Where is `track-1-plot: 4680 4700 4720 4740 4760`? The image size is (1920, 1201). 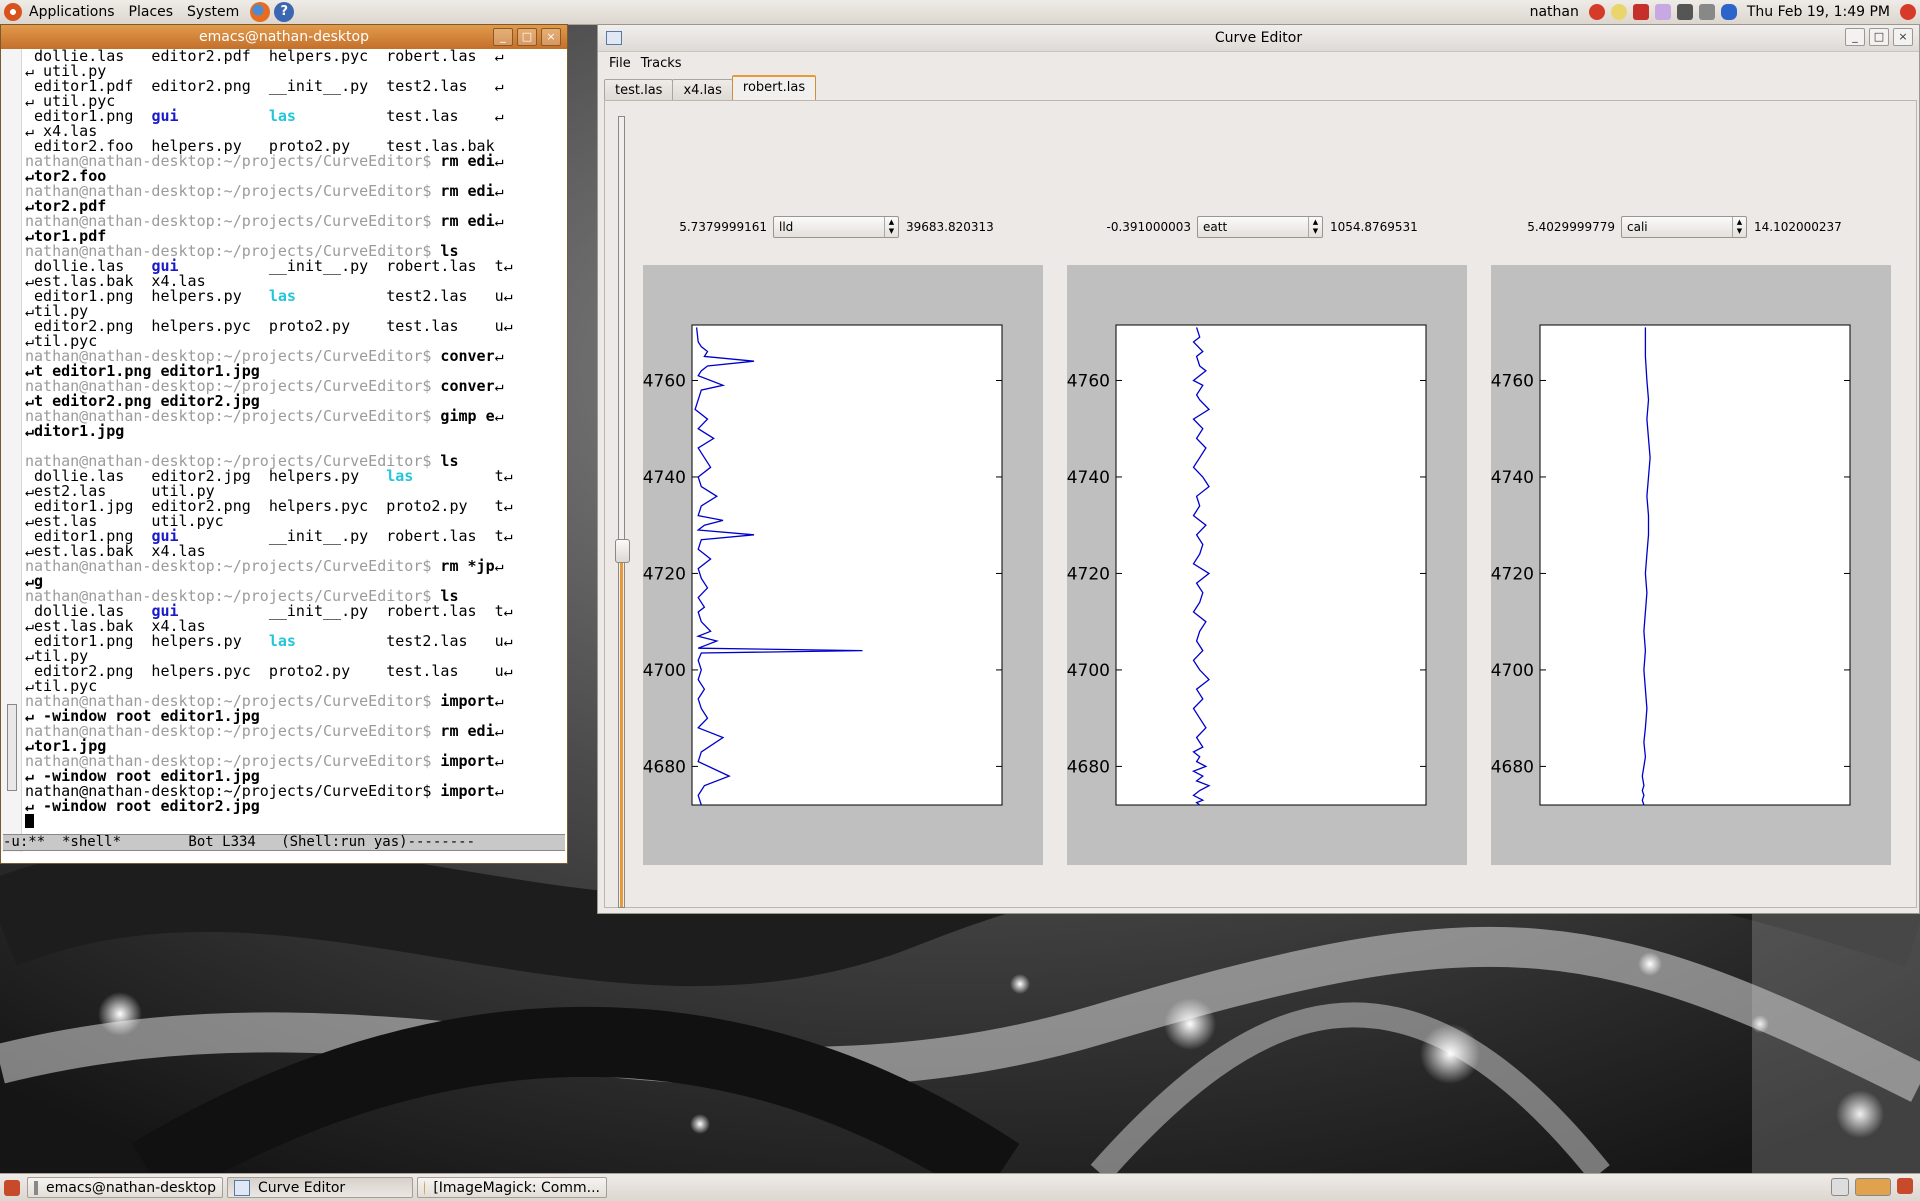
track-1-plot: 4680 4700 4720 4740 4760 is located at coordinates (843, 565).